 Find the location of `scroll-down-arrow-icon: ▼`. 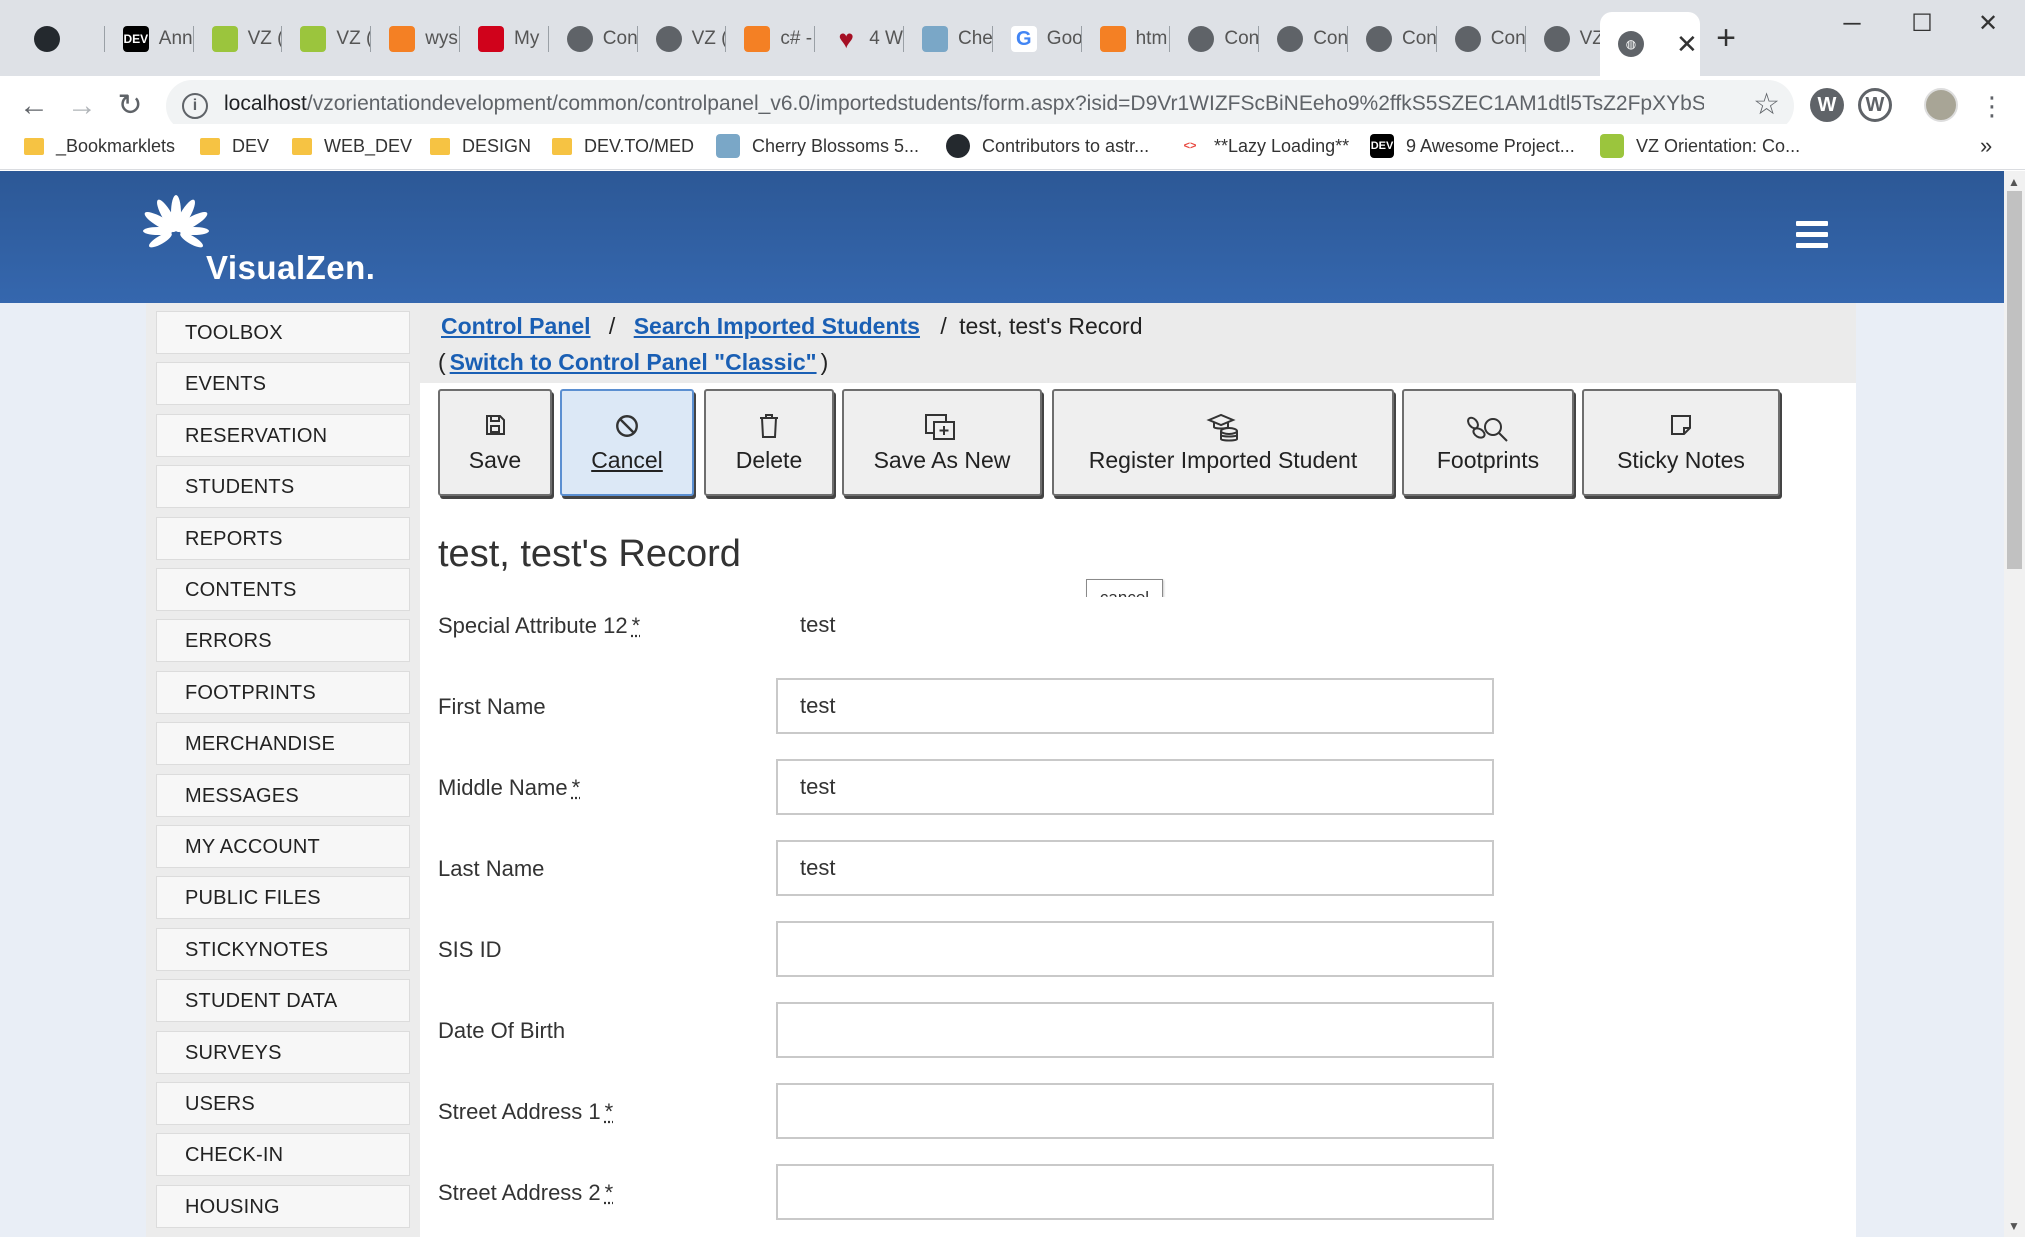

scroll-down-arrow-icon: ▼ is located at coordinates (2014, 1226).